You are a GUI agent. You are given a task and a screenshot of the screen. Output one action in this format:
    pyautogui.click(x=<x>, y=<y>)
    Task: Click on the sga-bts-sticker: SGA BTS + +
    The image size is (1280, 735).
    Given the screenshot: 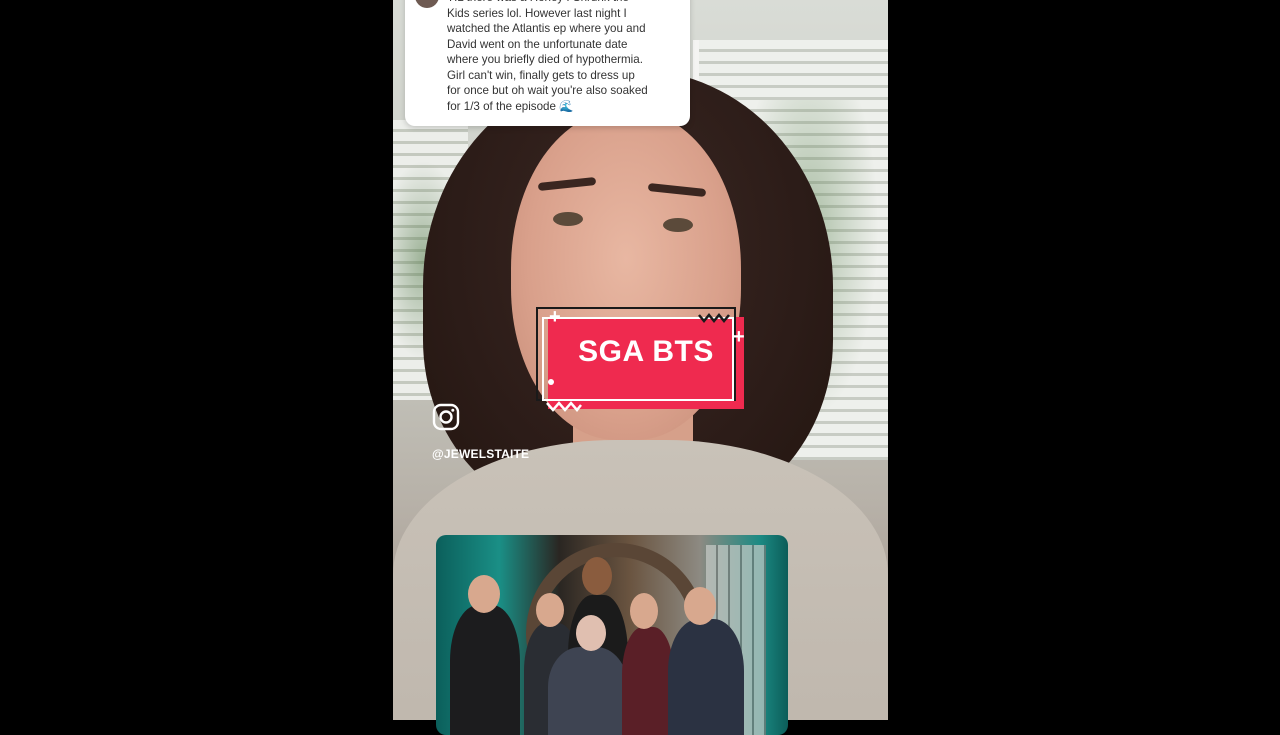 What is the action you would take?
    pyautogui.click(x=642, y=360)
    